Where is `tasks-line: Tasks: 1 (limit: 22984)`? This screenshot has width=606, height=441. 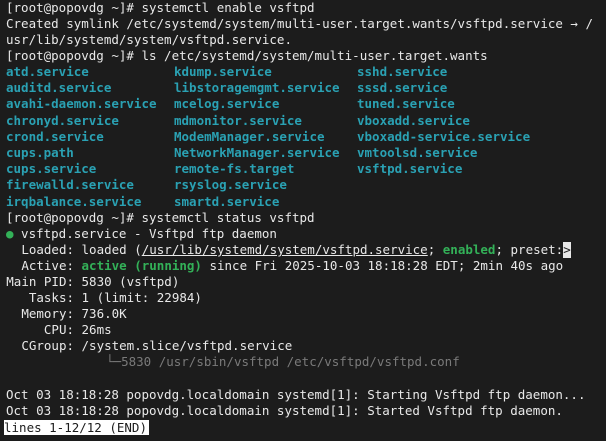 tasks-line: Tasks: 1 (limit: 22984) is located at coordinates (104, 298).